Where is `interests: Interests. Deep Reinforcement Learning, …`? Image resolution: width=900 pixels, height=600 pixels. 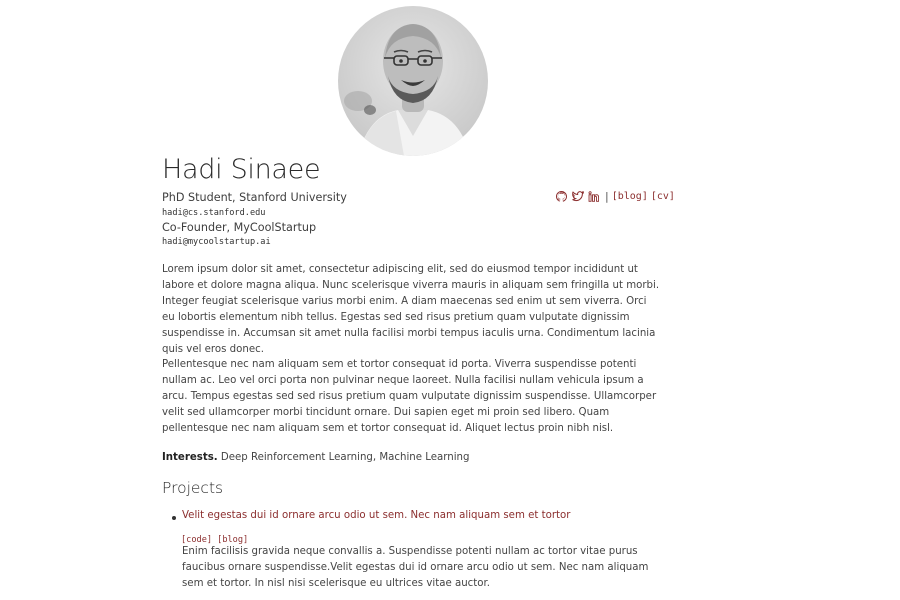 interests: Interests. Deep Reinforcement Learning, … is located at coordinates (315, 457).